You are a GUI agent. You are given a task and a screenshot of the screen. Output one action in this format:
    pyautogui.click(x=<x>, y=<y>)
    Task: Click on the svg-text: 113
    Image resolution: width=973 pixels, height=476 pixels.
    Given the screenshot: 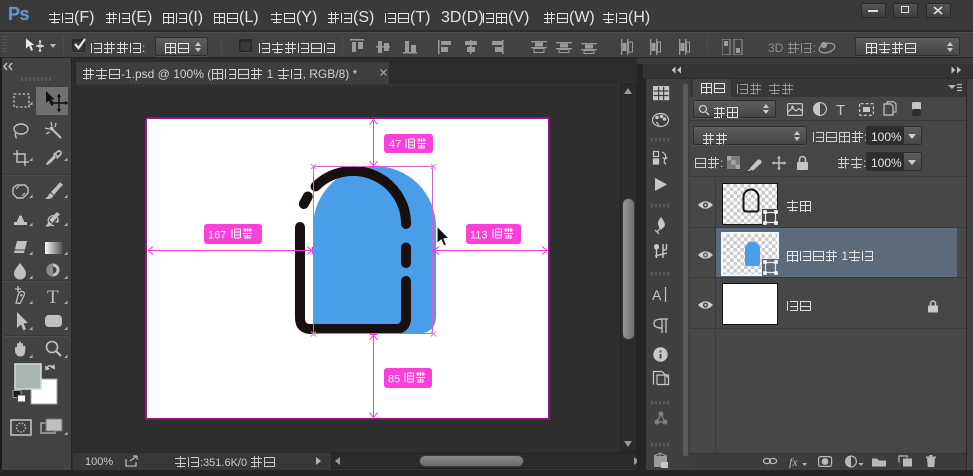 What is the action you would take?
    pyautogui.click(x=479, y=236)
    